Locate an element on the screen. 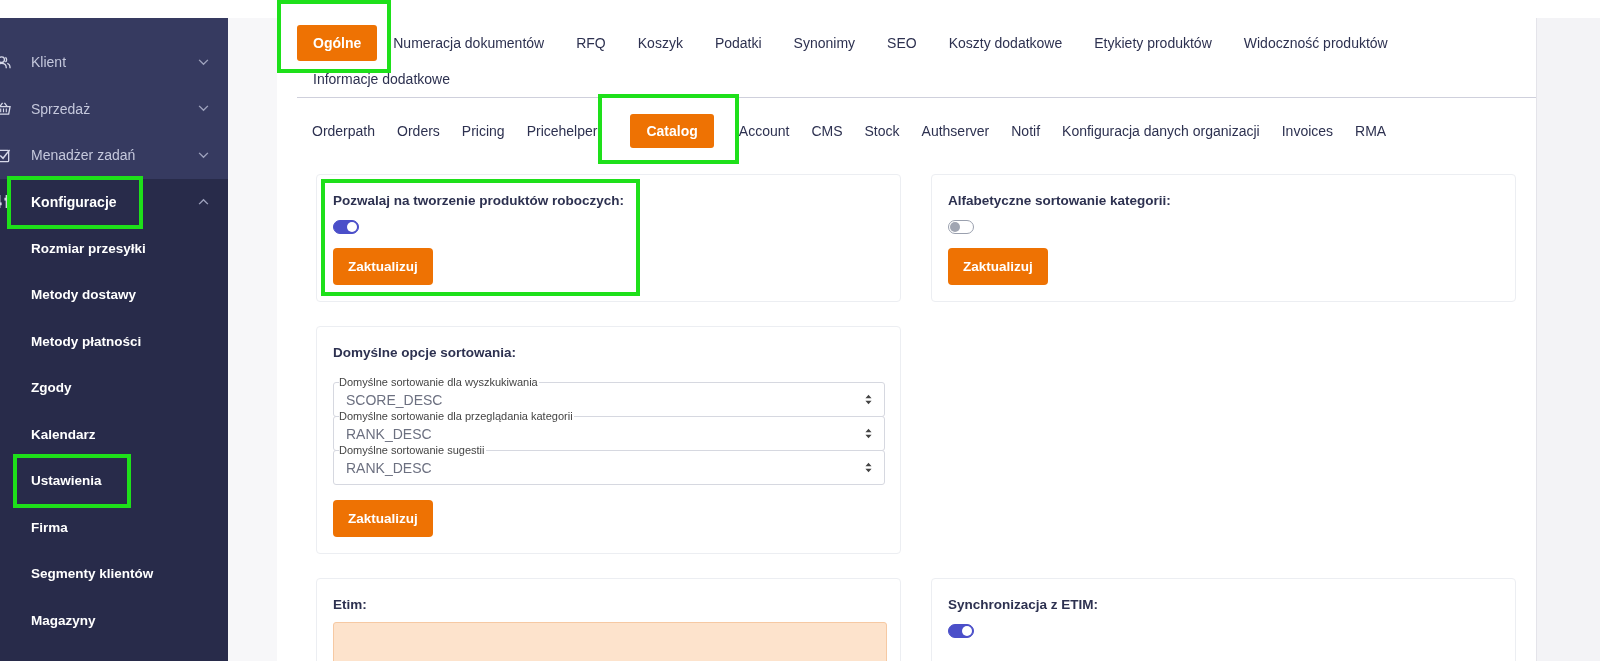  menu-label: Klient is located at coordinates (49, 62).